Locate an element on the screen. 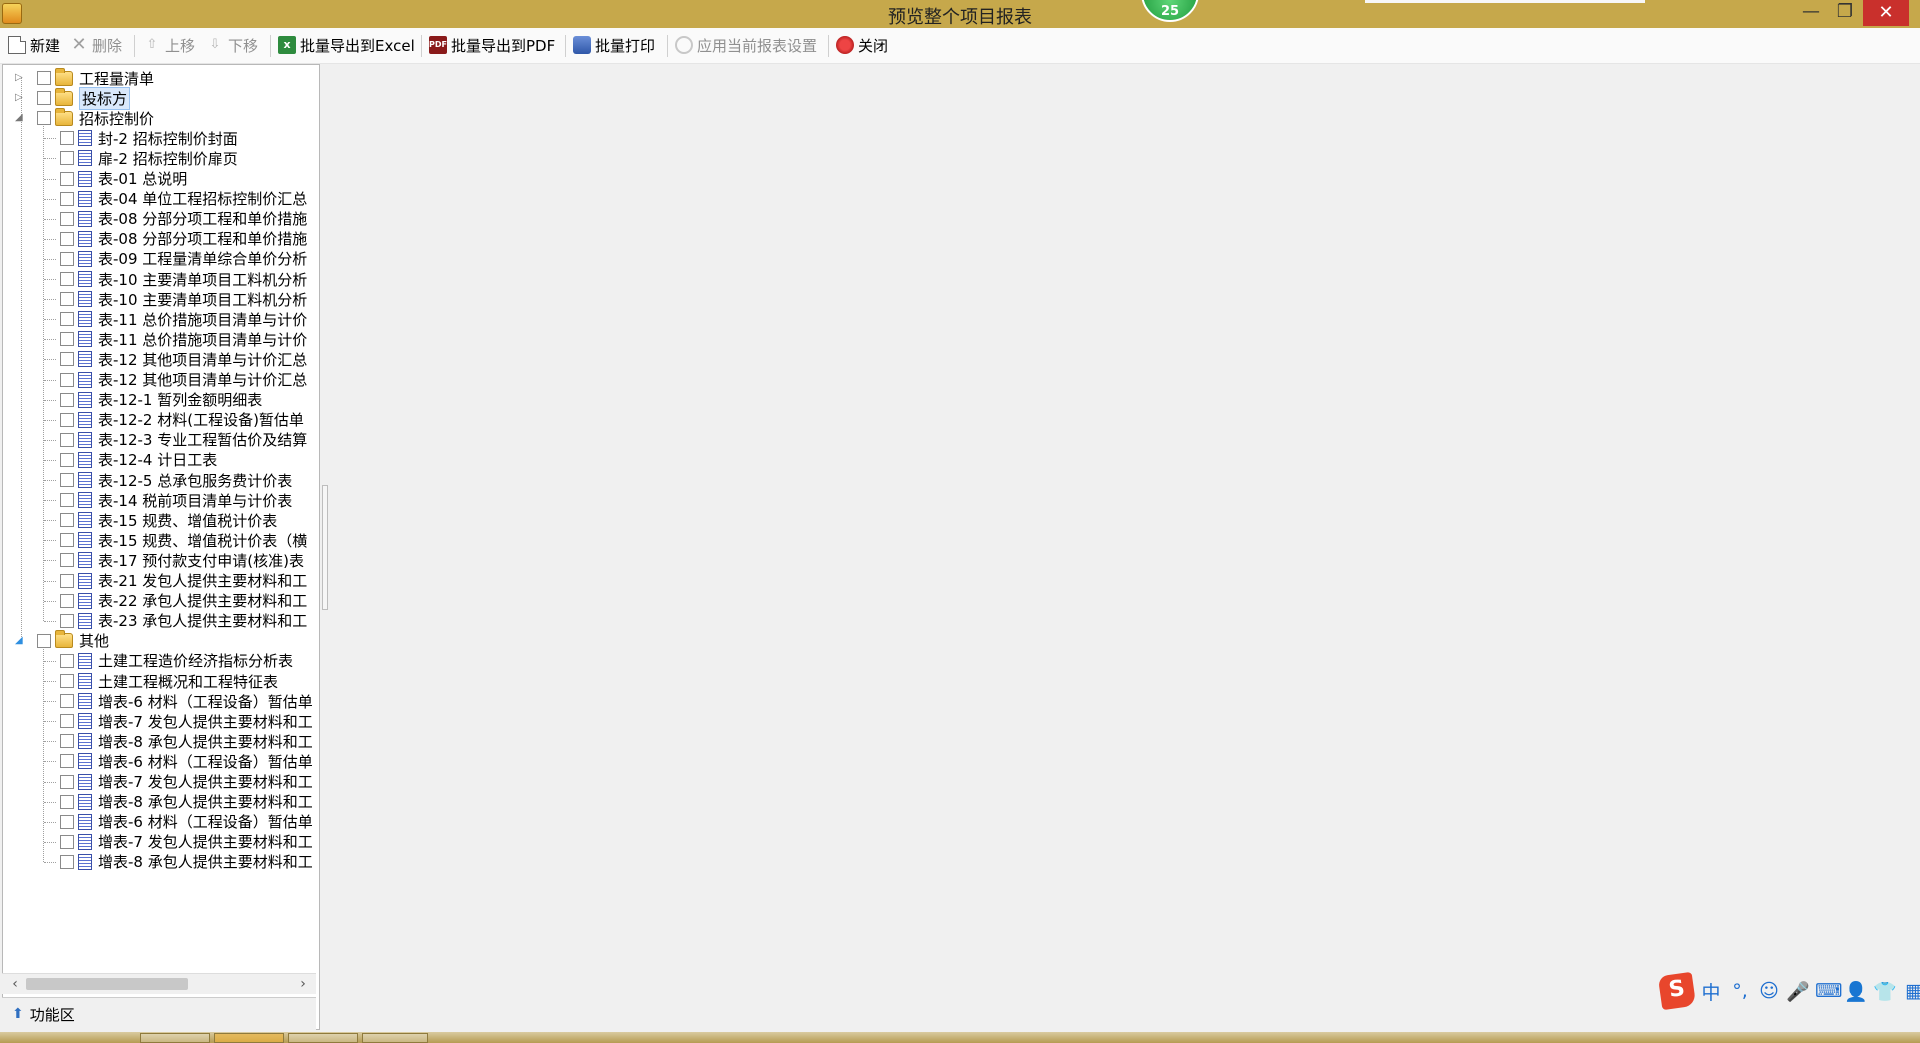  minimize-button: — is located at coordinates (1811, 13).